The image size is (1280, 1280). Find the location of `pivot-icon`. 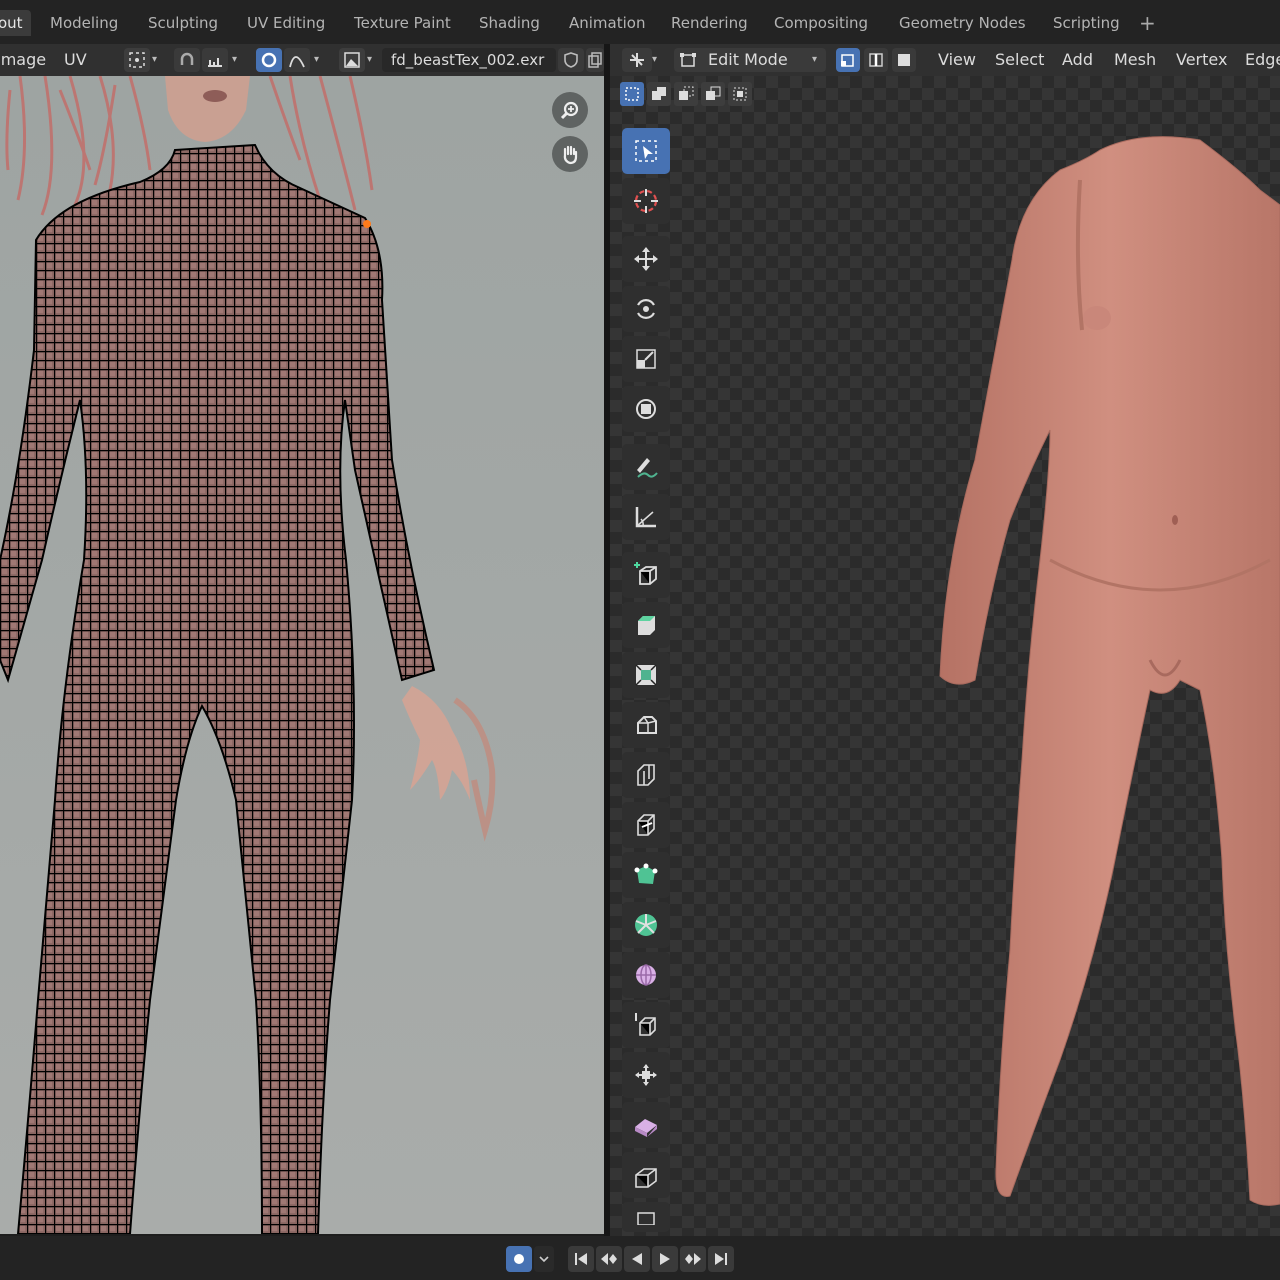

pivot-icon is located at coordinates (137, 60).